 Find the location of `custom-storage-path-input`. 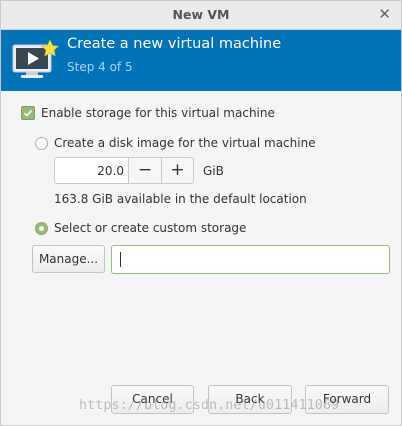

custom-storage-path-input is located at coordinates (250, 259).